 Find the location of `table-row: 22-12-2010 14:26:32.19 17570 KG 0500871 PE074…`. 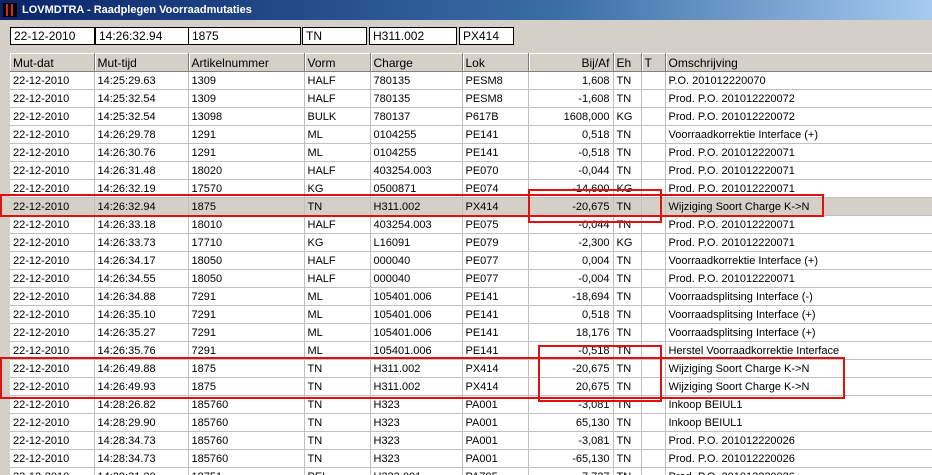

table-row: 22-12-2010 14:26:32.19 17570 KG 0500871 PE074… is located at coordinates (471, 188).